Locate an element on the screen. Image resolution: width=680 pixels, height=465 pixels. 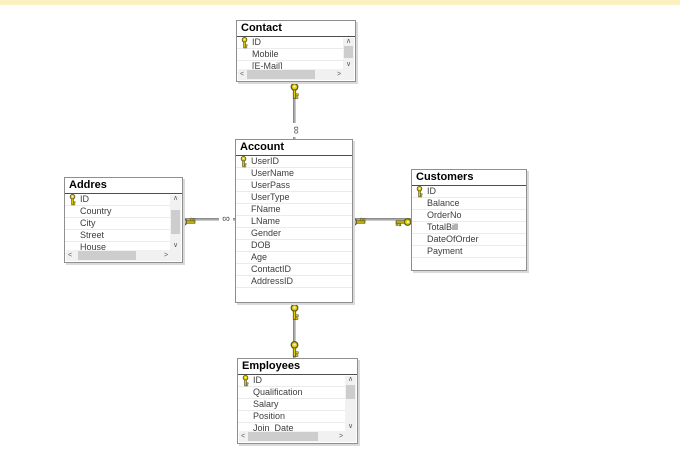
column-name: DateOfOrder is located at coordinates (453, 239).